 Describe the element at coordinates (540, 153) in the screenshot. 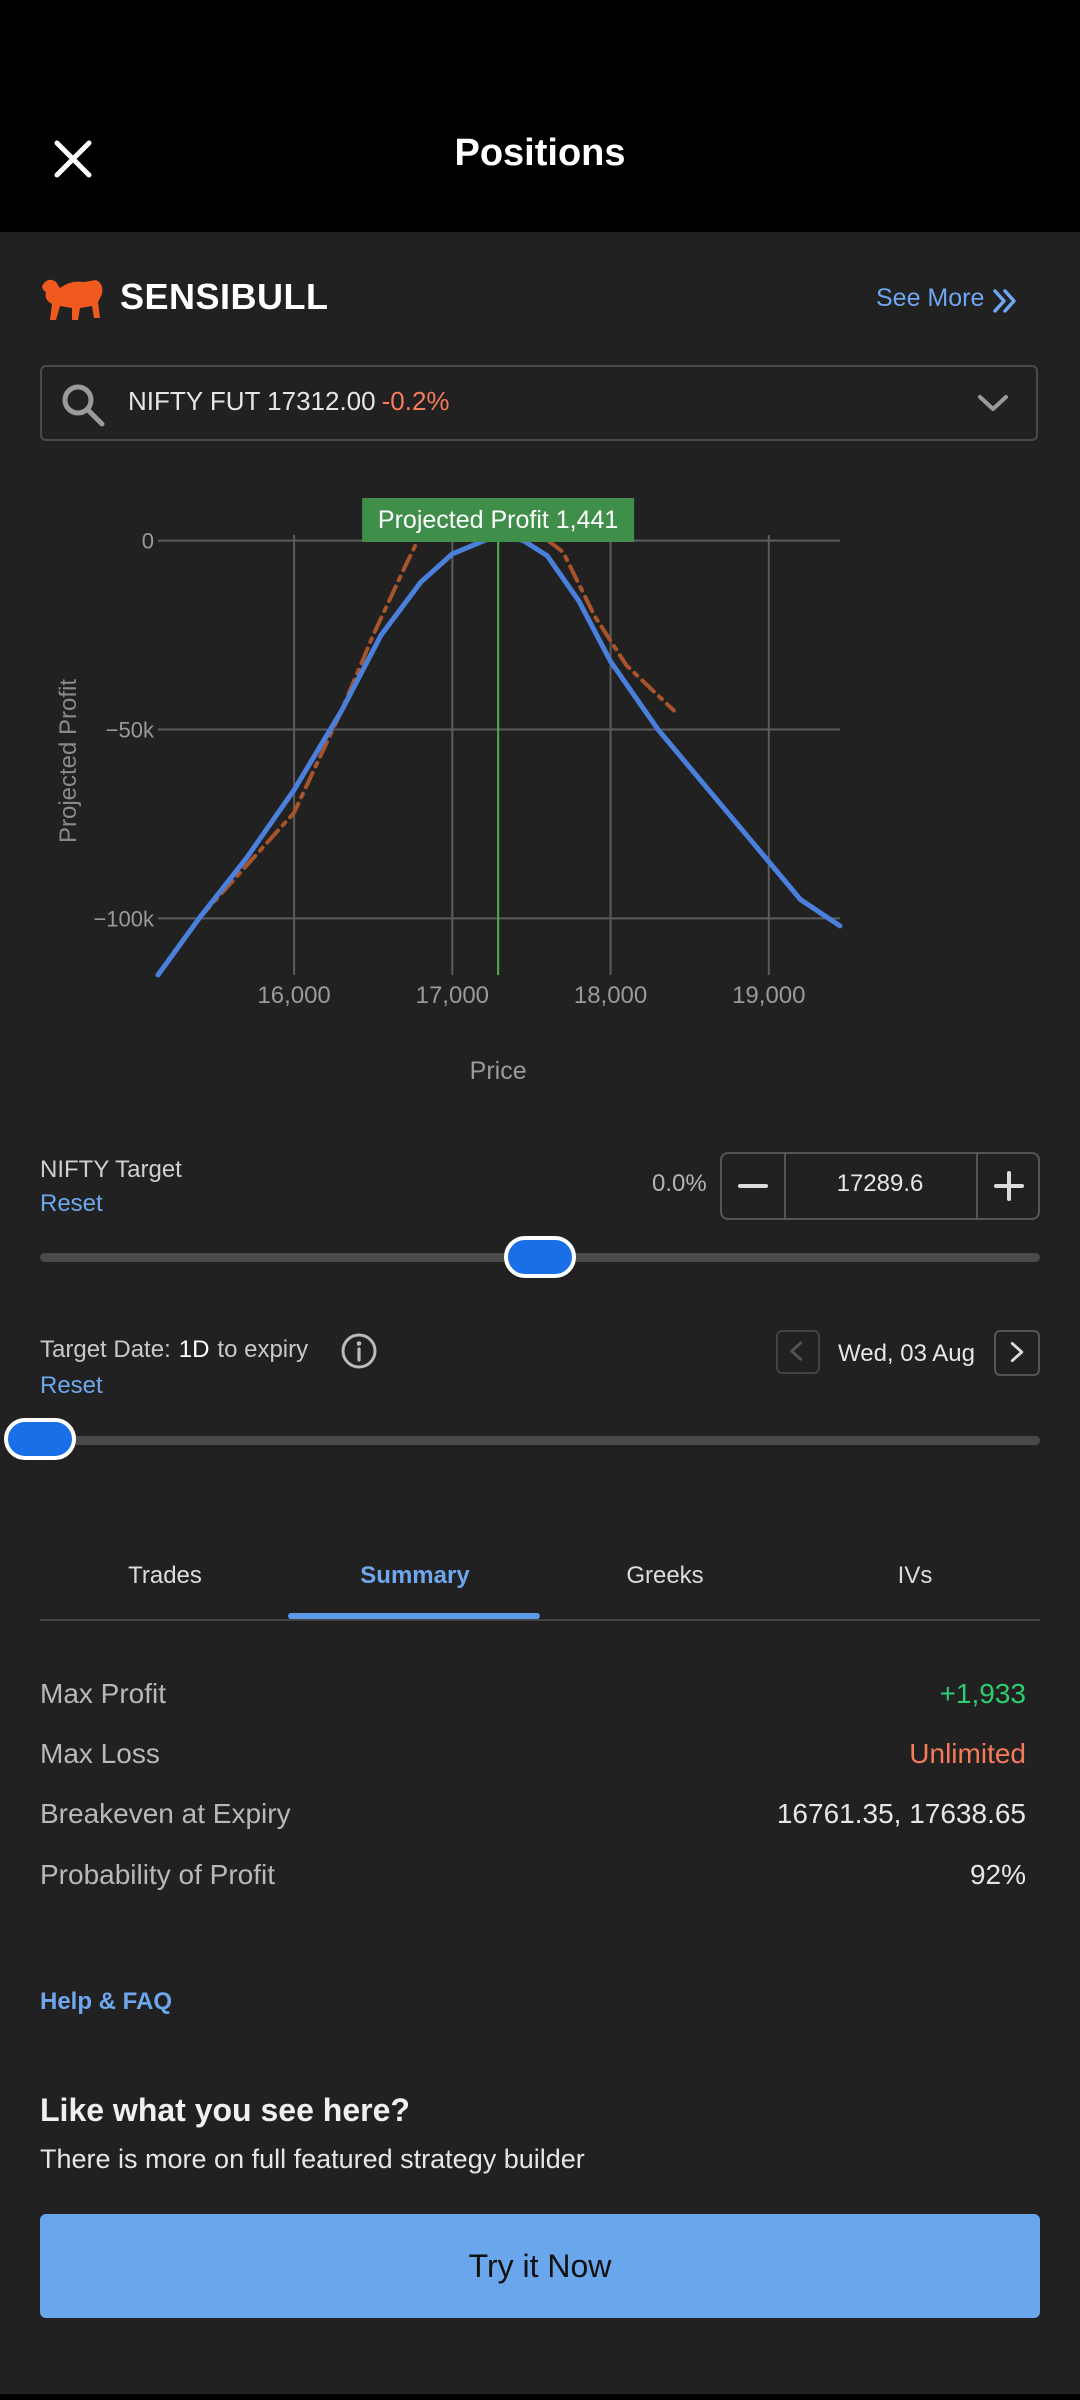

I see `page-title: Positions` at that location.